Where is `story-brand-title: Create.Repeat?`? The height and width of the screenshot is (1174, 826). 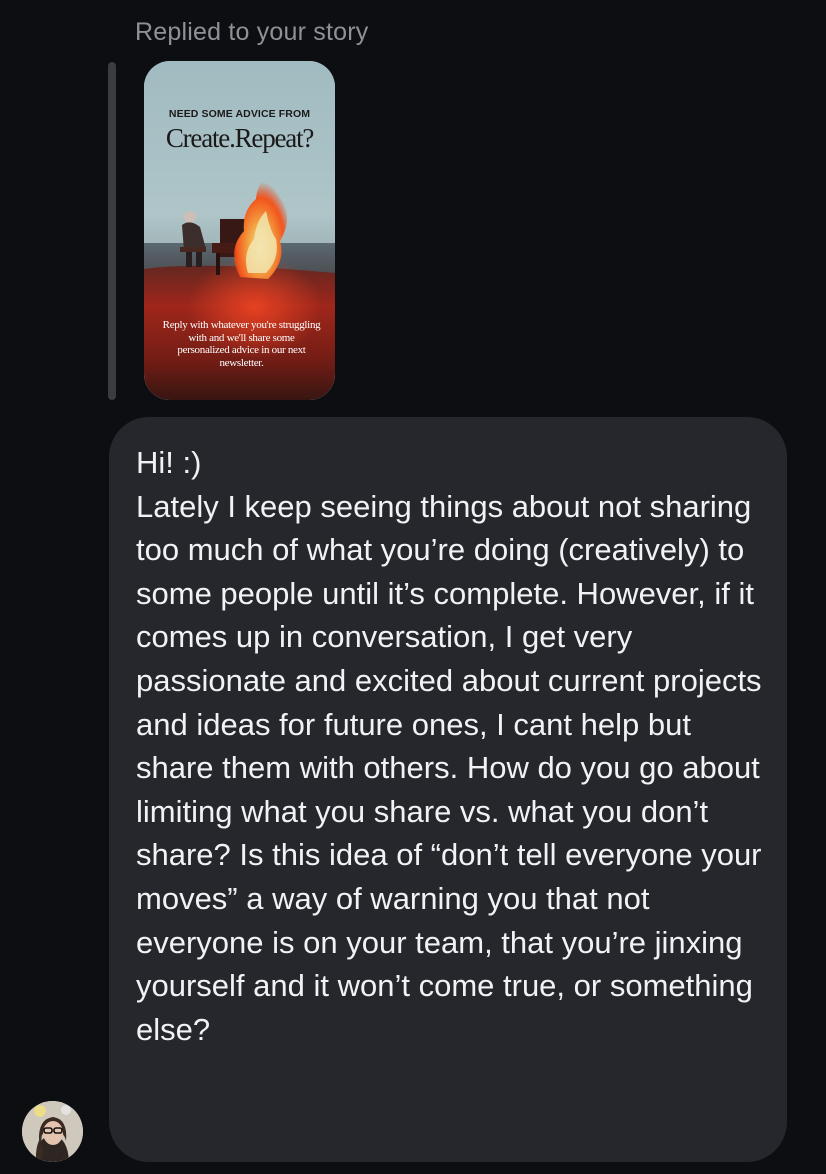
story-brand-title: Create.Repeat? is located at coordinates (240, 138).